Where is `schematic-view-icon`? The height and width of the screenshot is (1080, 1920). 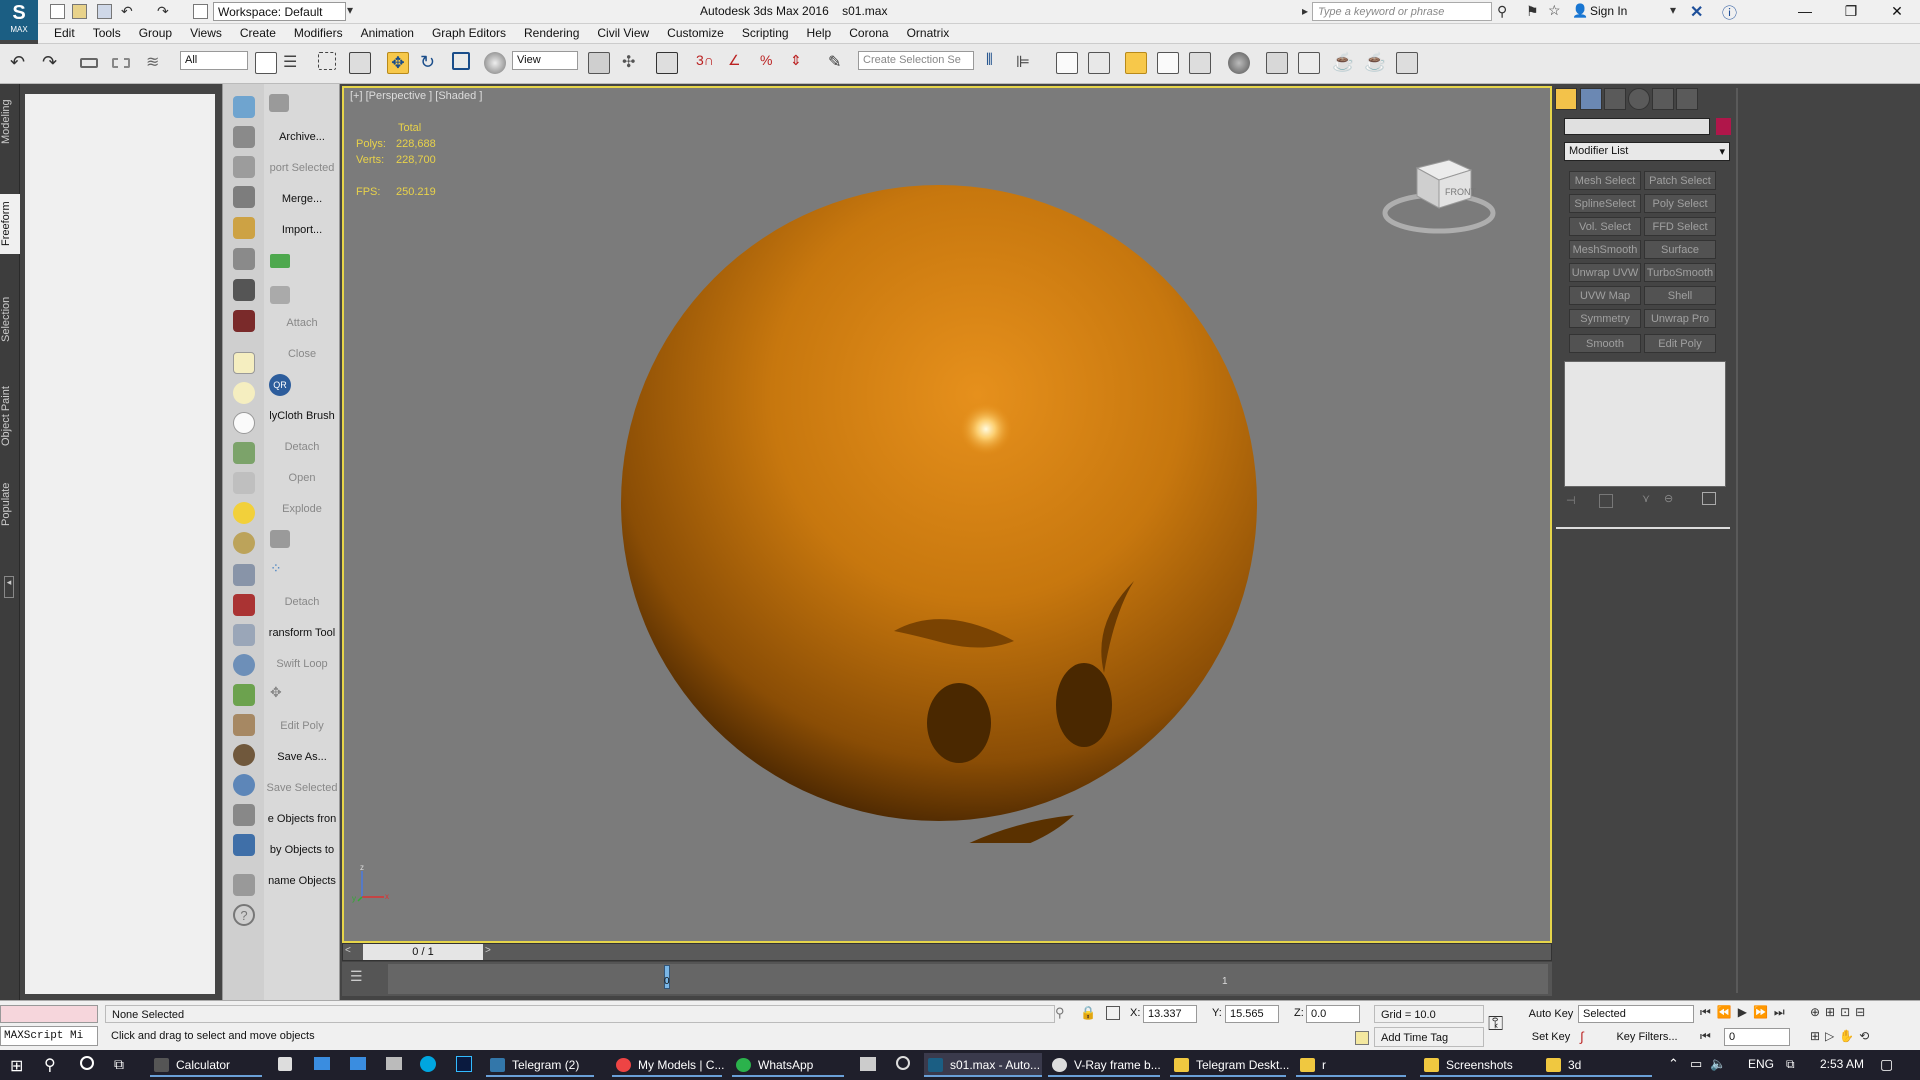 schematic-view-icon is located at coordinates (1200, 63).